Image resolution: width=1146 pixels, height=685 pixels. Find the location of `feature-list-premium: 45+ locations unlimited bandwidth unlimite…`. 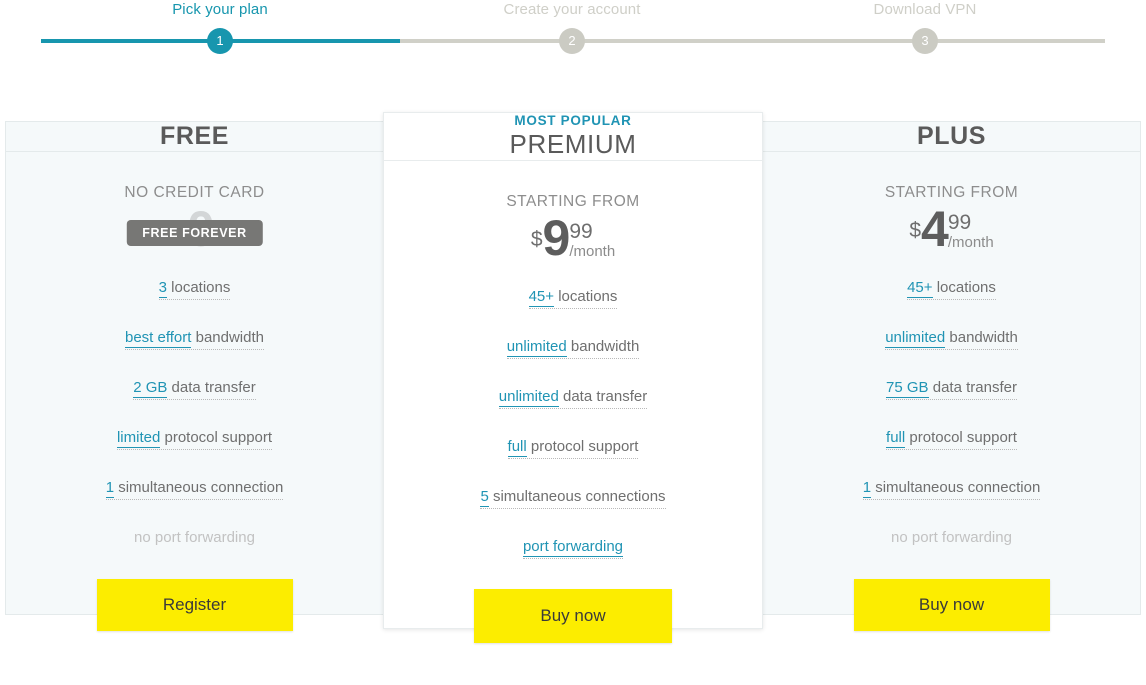

feature-list-premium: 45+ locations unlimited bandwidth unlimite… is located at coordinates (573, 438).